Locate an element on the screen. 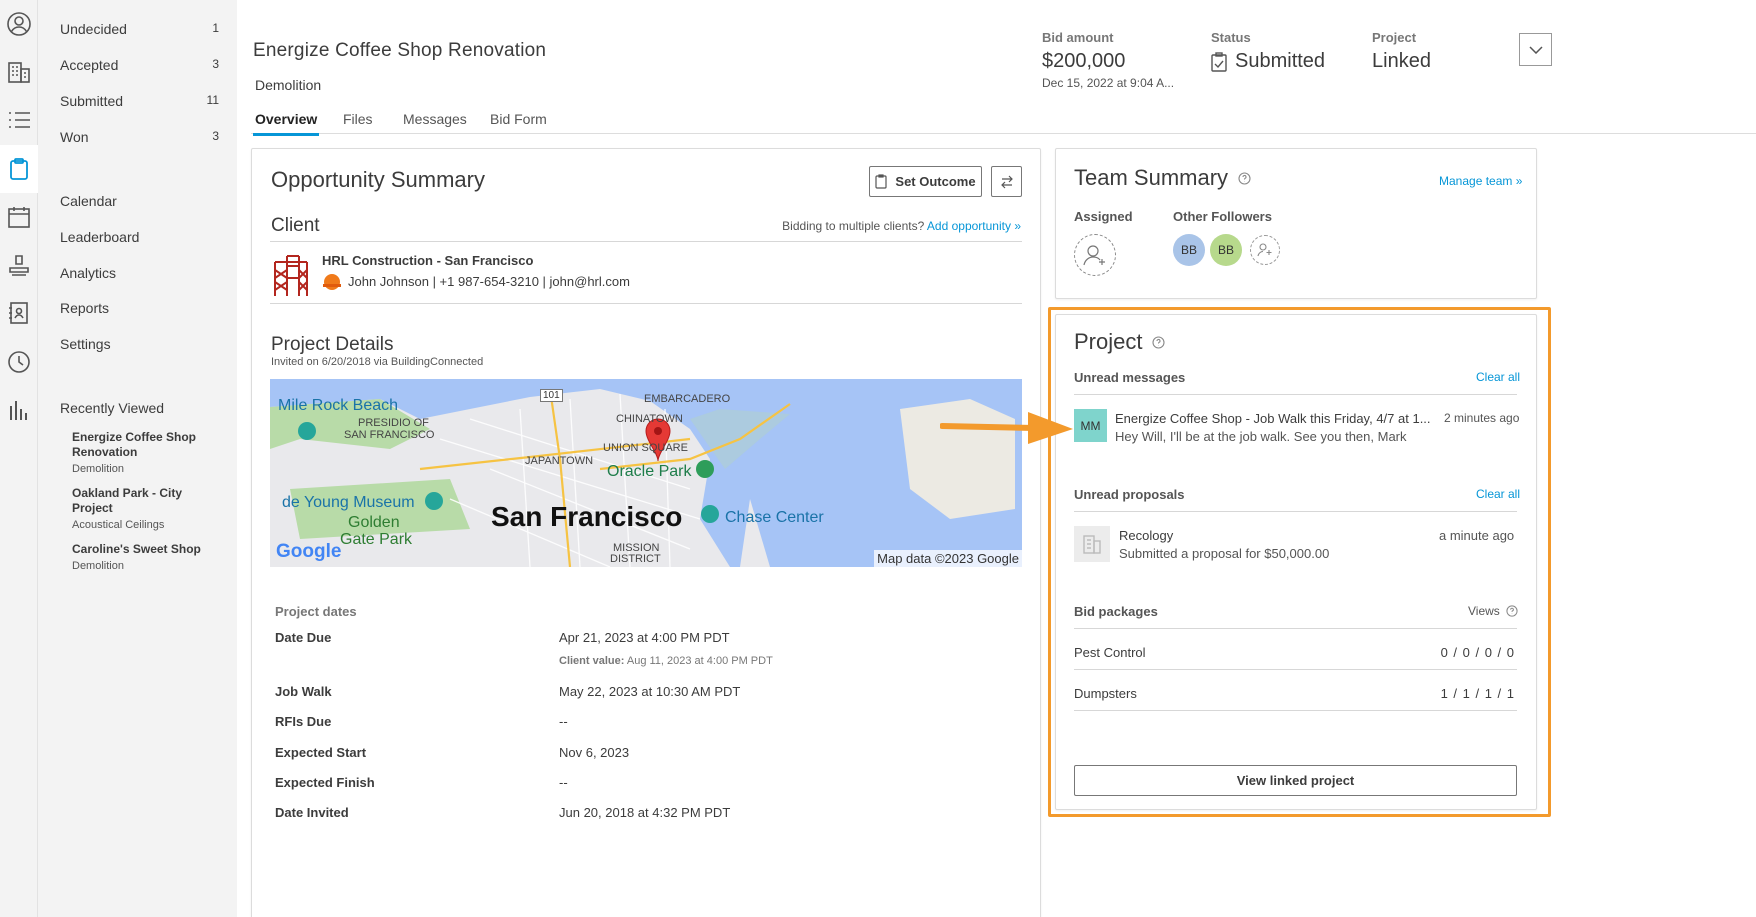  nav-count: 11 is located at coordinates (212, 100).